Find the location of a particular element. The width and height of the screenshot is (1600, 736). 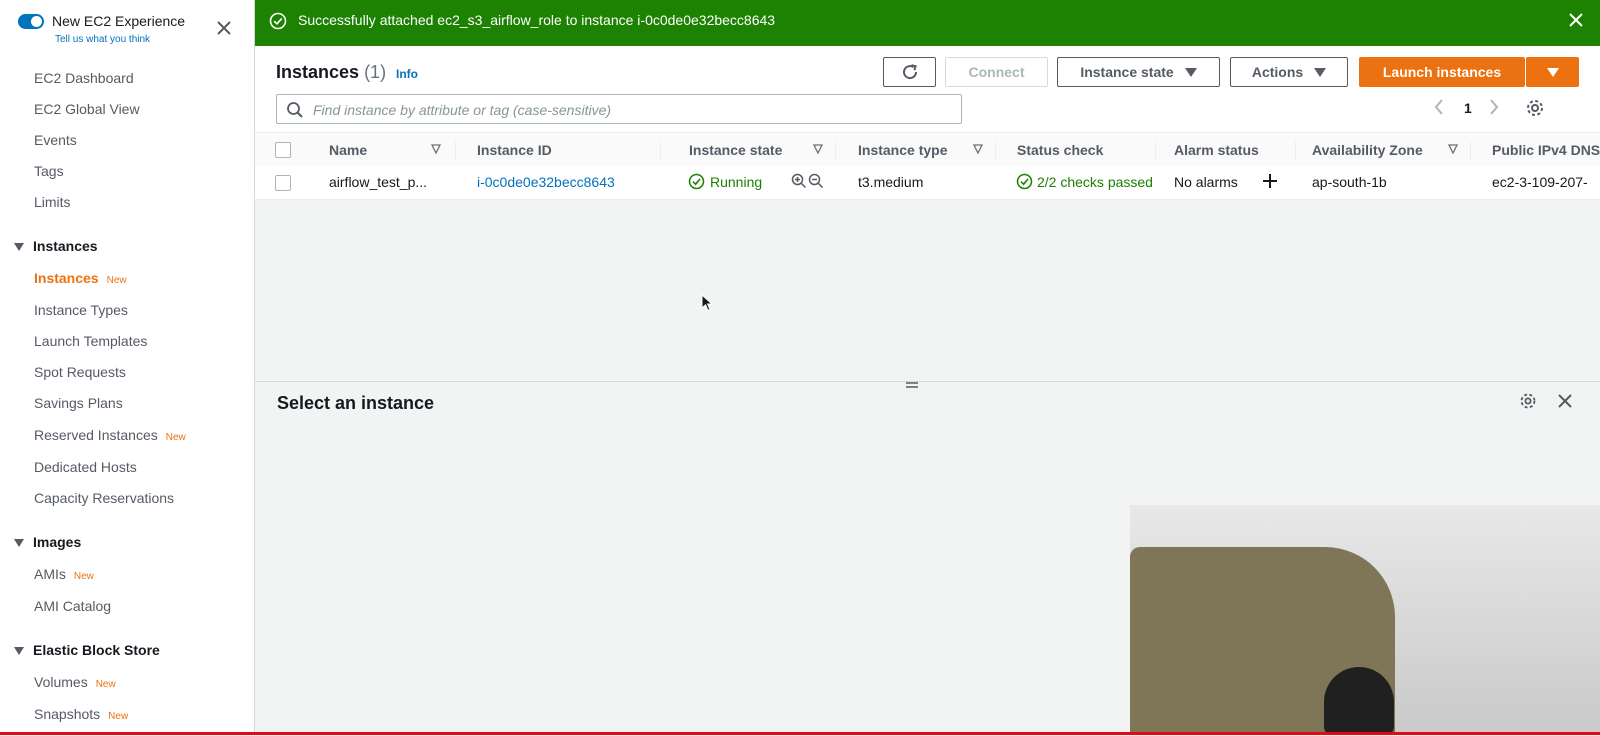

column-header-instance-state: Instance state is located at coordinates (735, 150).